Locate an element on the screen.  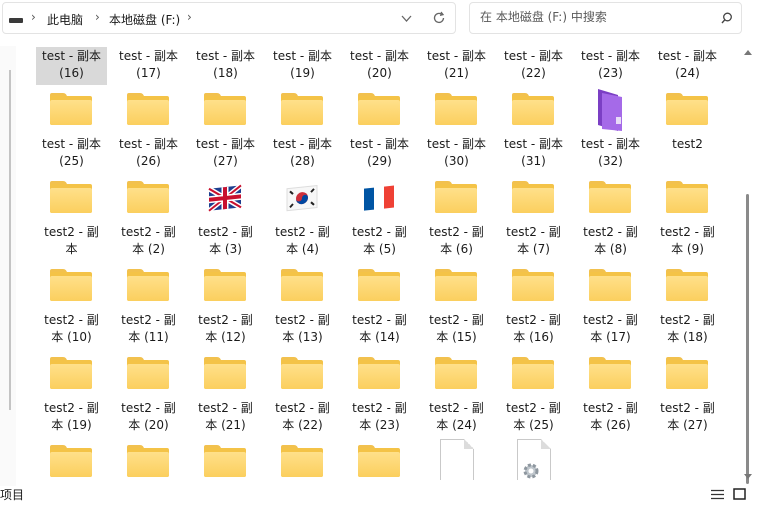
purple-folder-icon is located at coordinates (610, 110).